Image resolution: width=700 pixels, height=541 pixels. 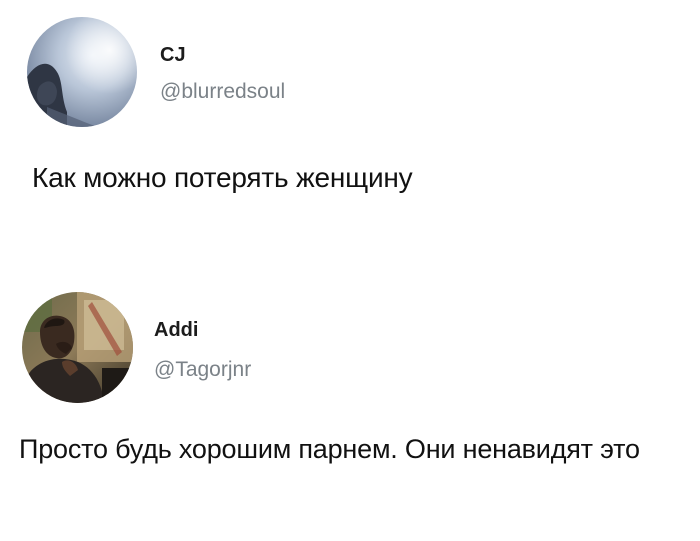 What do you see at coordinates (173, 55) in the screenshot?
I see `display-name: CJ` at bounding box center [173, 55].